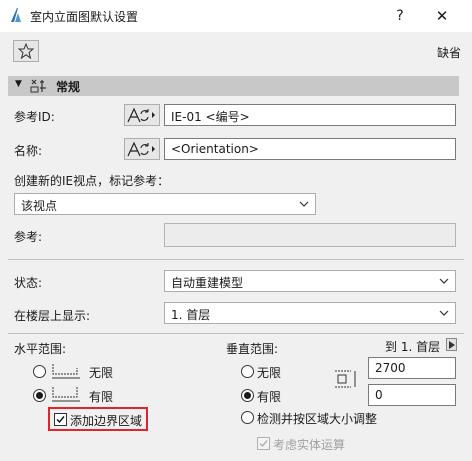 This screenshot has width=472, height=461. Describe the element at coordinates (84, 17) in the screenshot. I see `window-title: 室内立面图默认设置` at that location.